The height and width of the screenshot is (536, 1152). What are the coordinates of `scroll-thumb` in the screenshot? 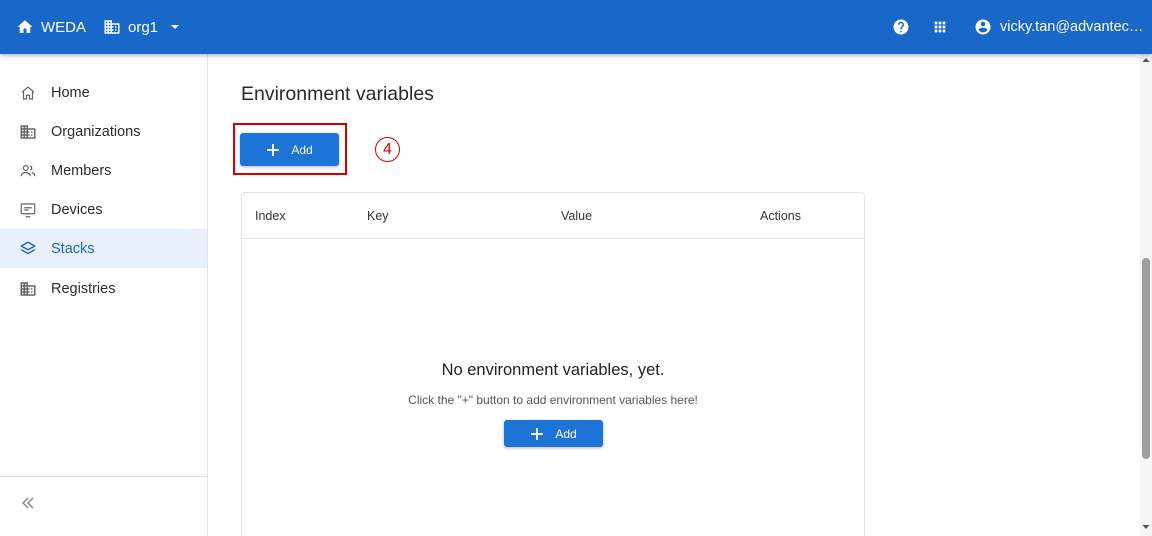 It's located at (1146, 358).